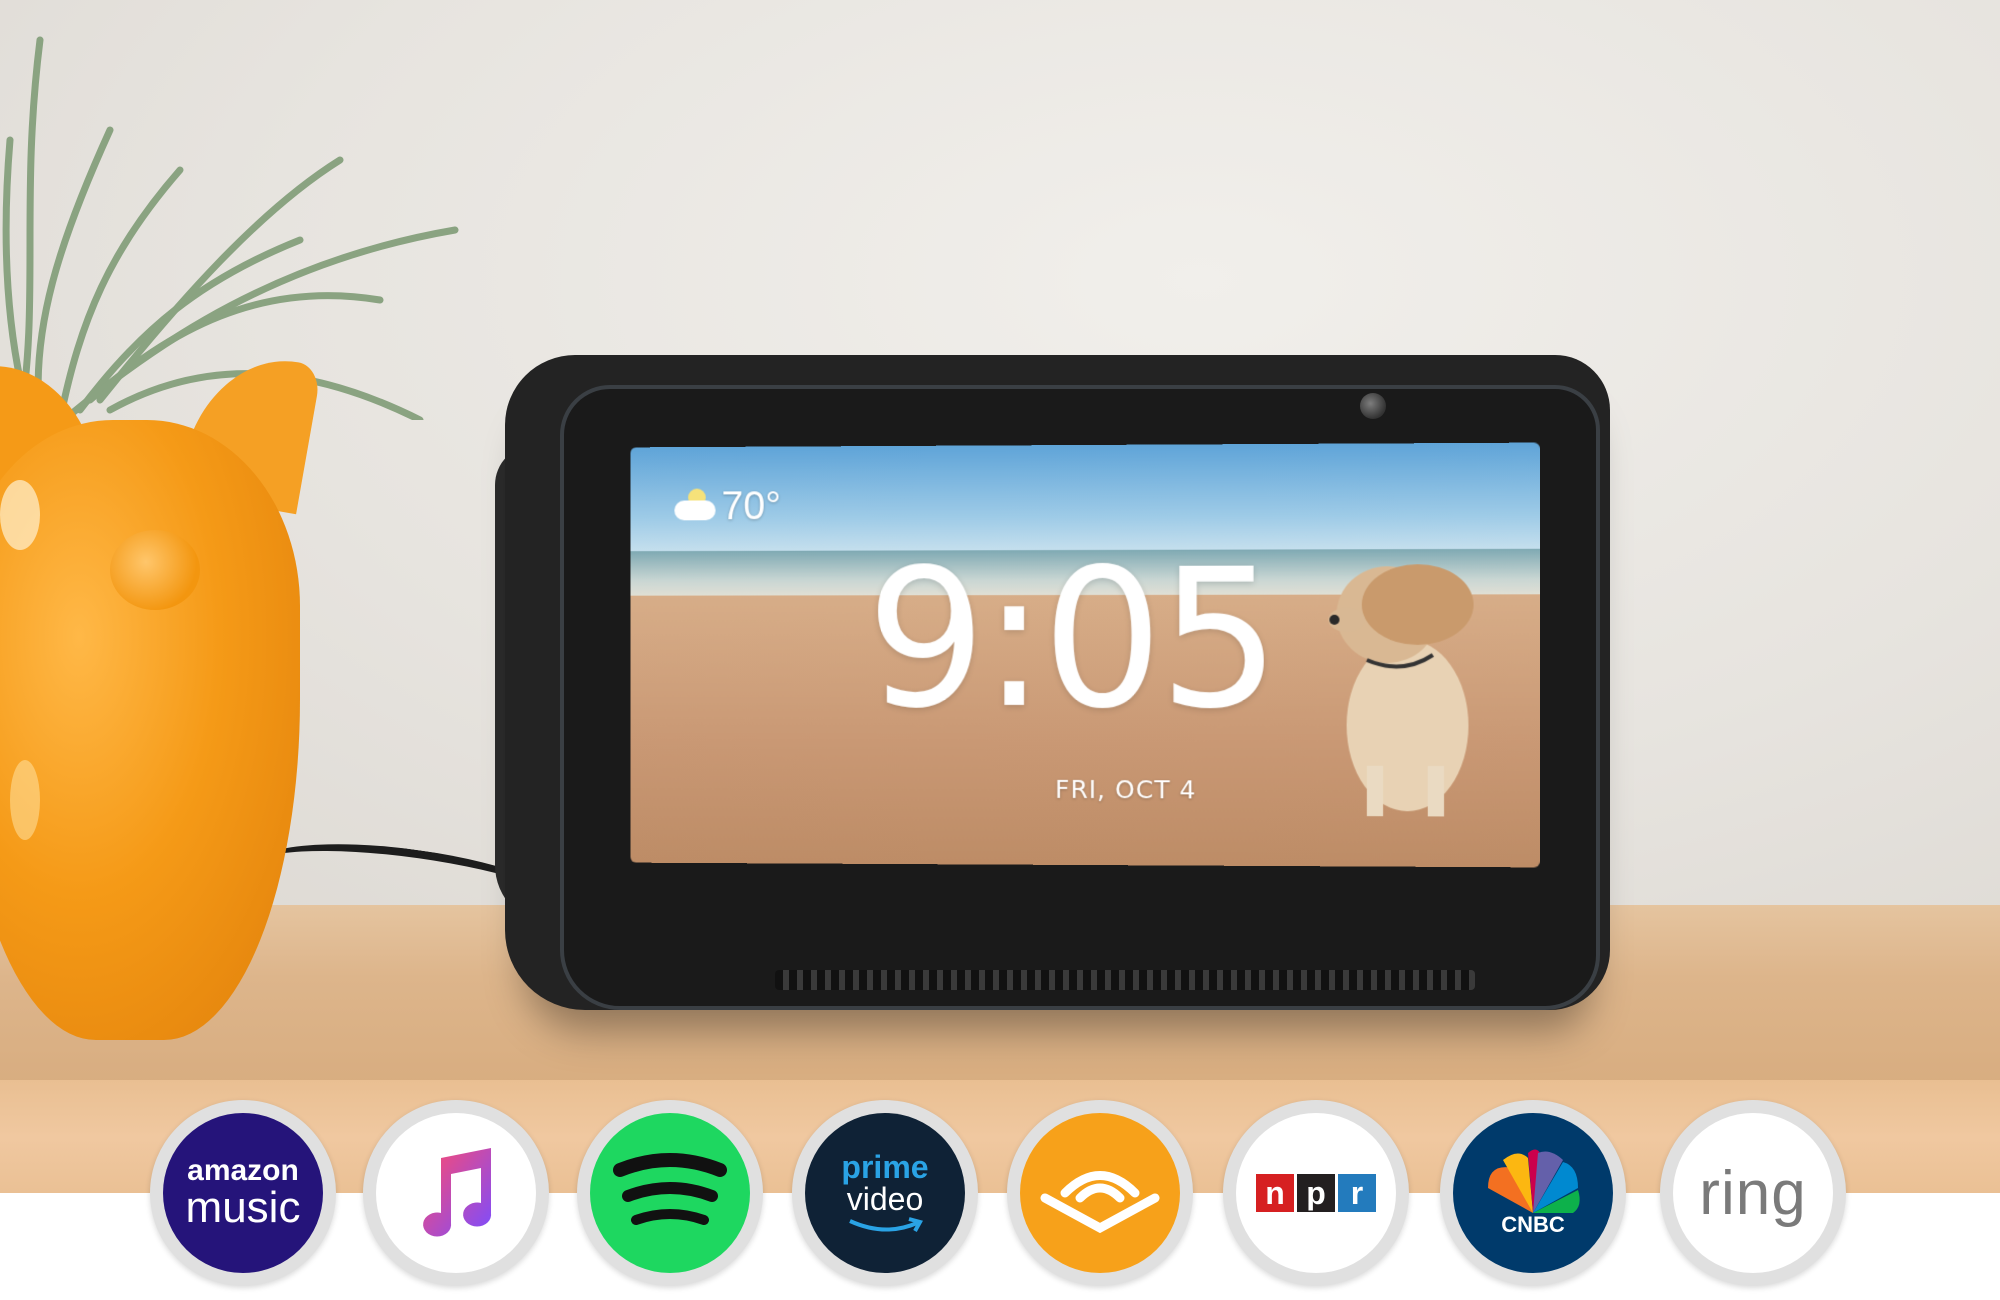 The height and width of the screenshot is (1300, 2000). I want to click on planter-eye, so click(155, 570).